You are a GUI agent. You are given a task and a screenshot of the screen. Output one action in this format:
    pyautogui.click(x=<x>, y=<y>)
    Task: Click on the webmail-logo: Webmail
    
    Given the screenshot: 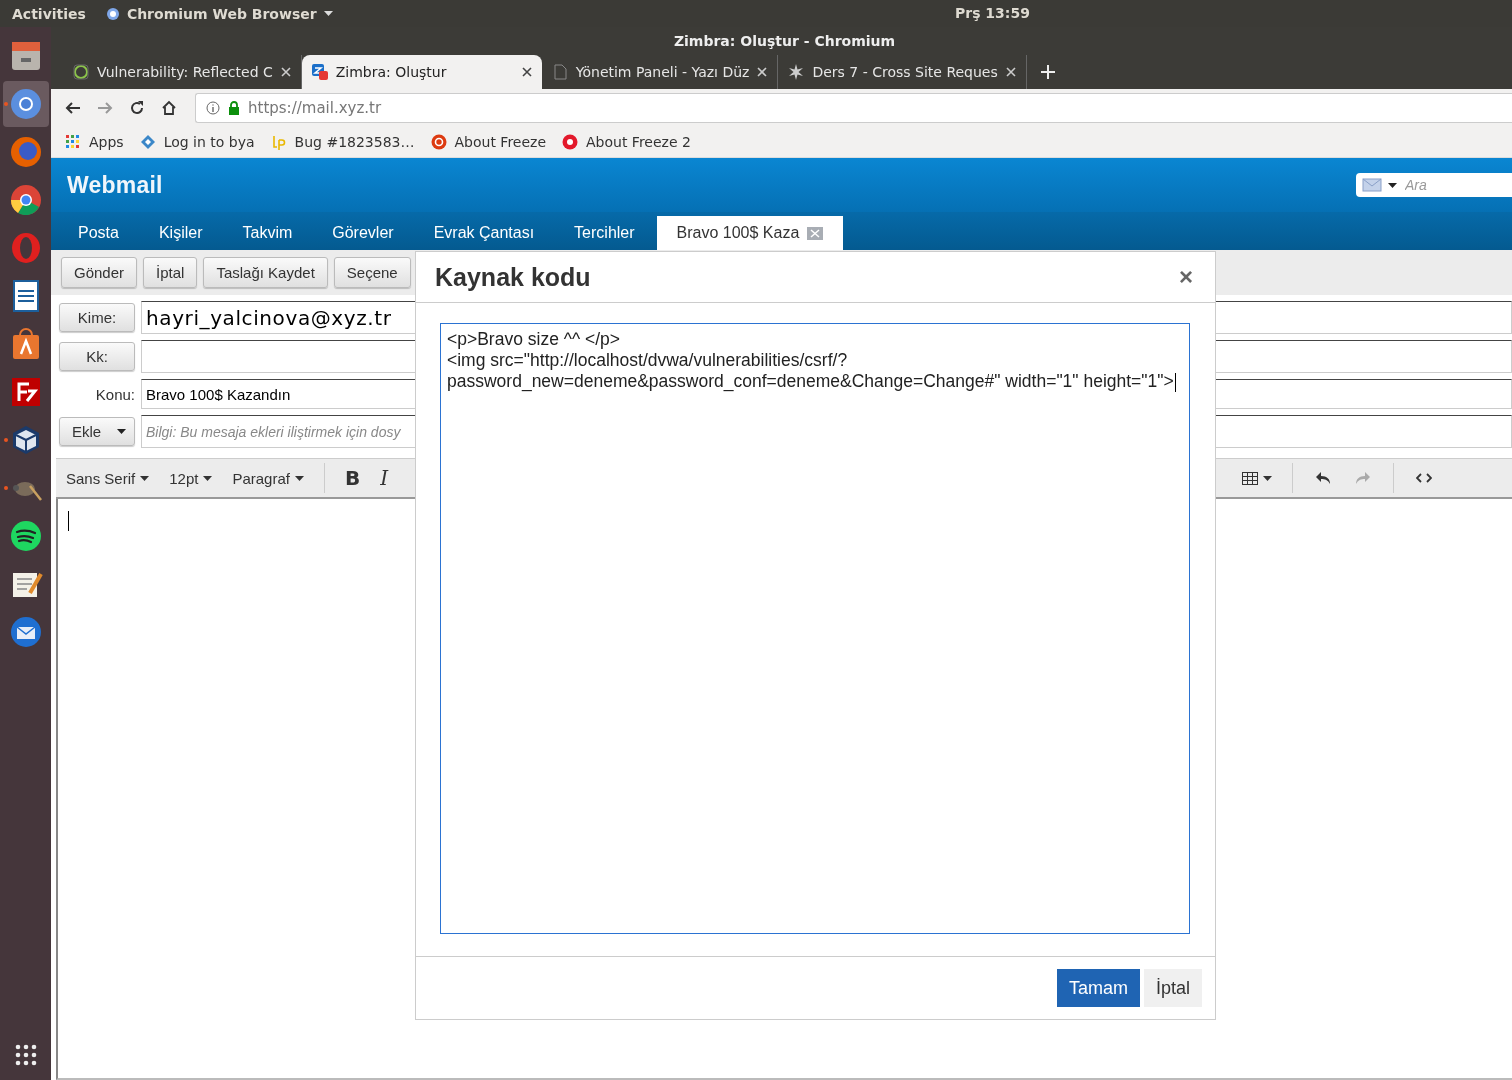 What is the action you would take?
    pyautogui.click(x=115, y=185)
    